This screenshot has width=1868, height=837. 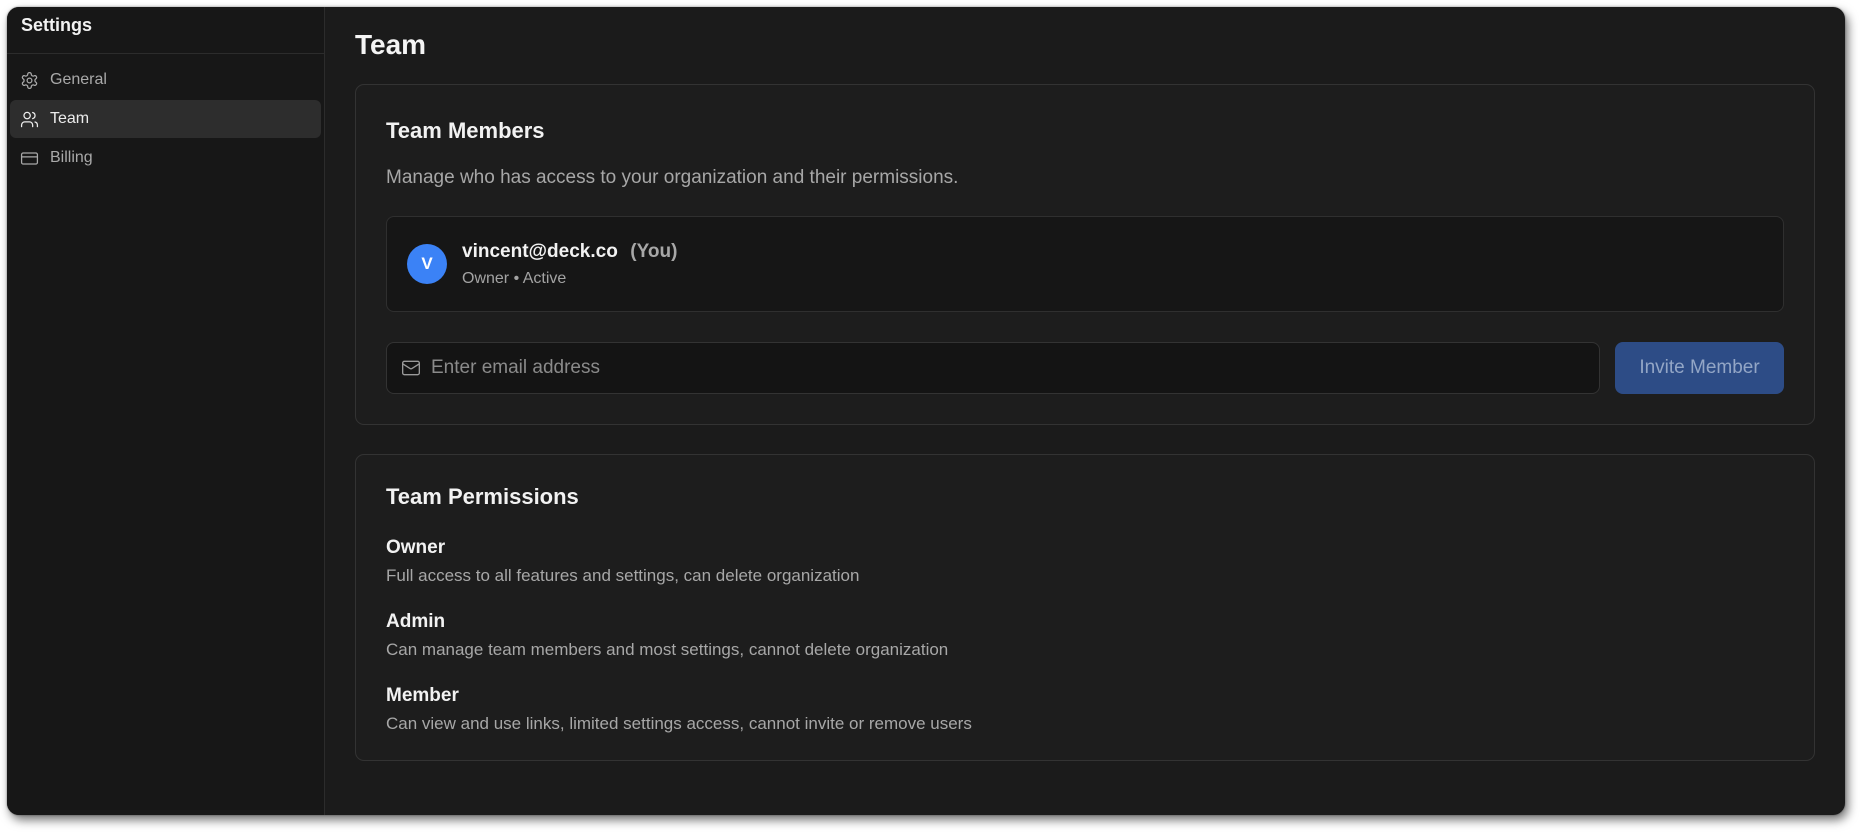 I want to click on permission-role-name: Member, so click(x=422, y=695).